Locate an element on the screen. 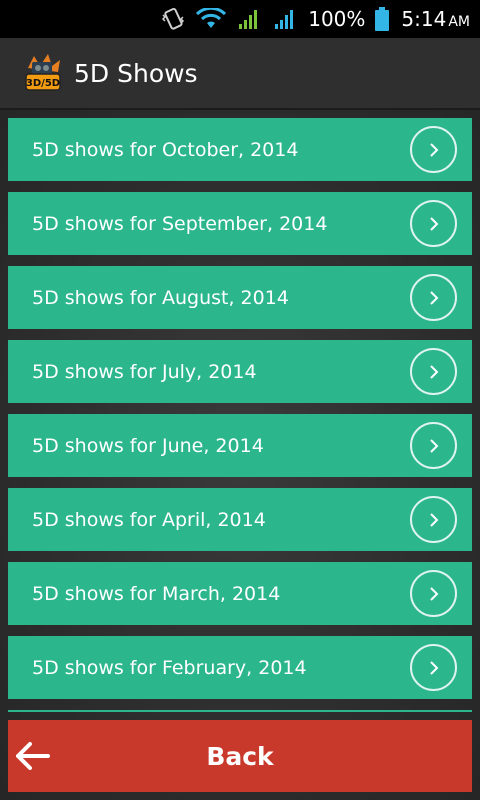 Image resolution: width=480 pixels, height=800 pixels. clock: 5:14 AM is located at coordinates (435, 19).